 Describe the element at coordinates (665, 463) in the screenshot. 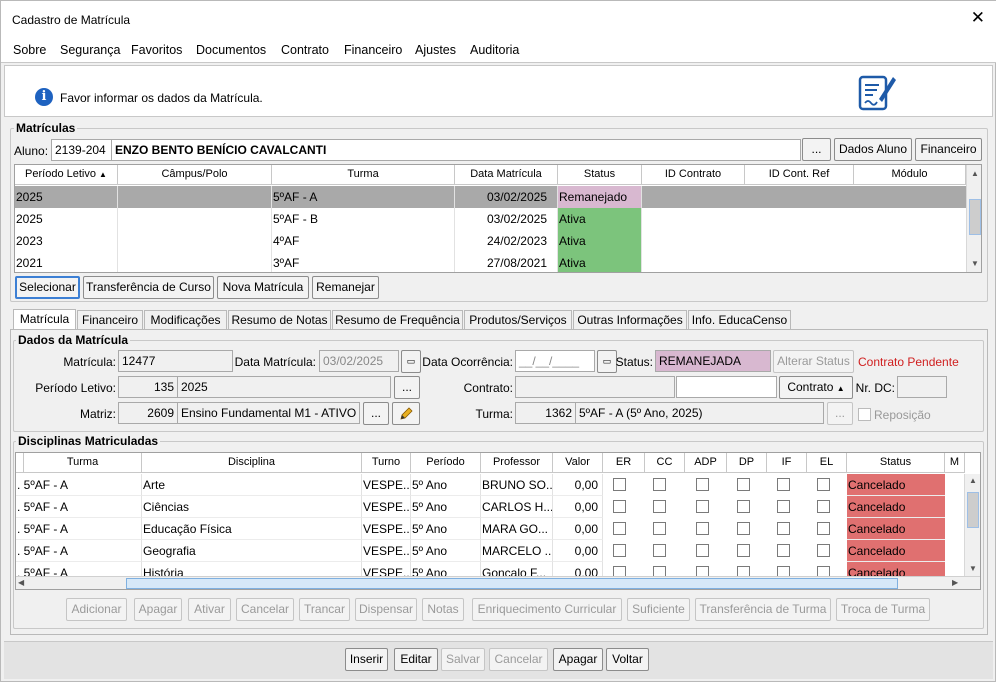

I see `col-cc: CC` at that location.